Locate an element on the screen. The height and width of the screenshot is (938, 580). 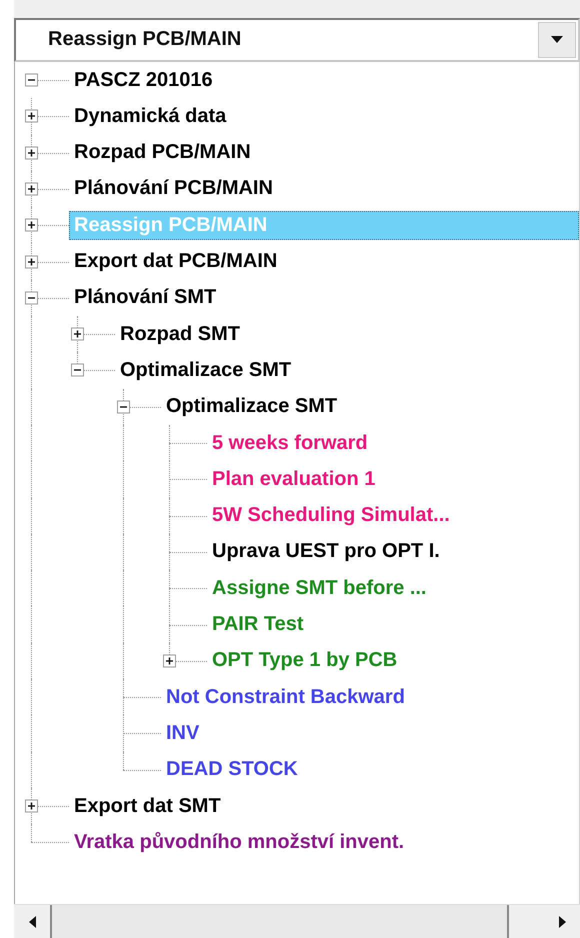
tree-item: Plánování SMT is located at coordinates (145, 297).